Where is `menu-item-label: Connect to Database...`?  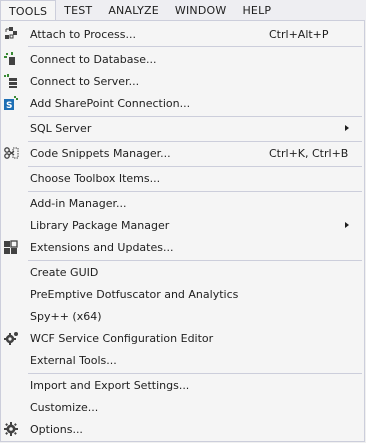 menu-item-label: Connect to Database... is located at coordinates (93, 59).